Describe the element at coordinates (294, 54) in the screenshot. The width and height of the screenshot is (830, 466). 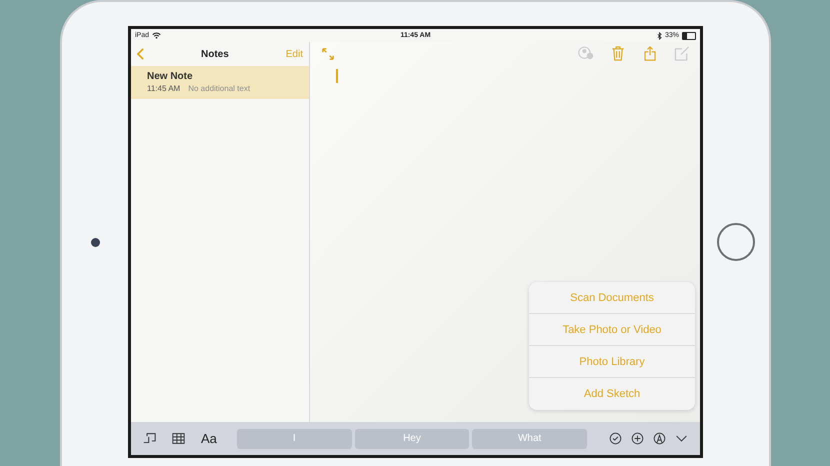
I see `edit-button: Edit` at that location.